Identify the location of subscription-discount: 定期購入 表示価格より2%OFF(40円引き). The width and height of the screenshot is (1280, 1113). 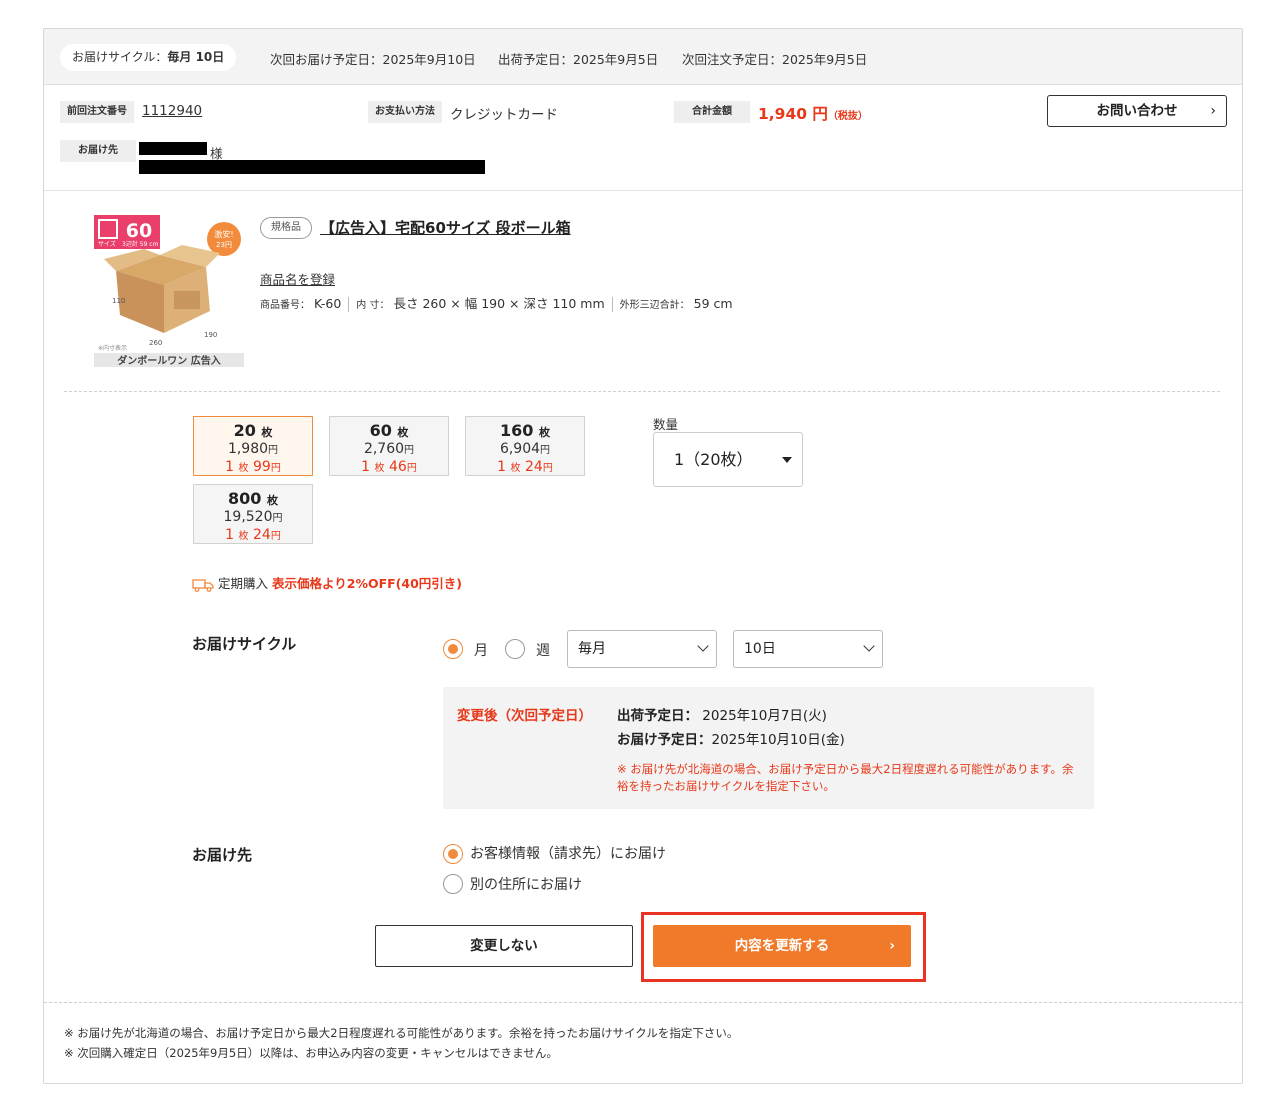
(327, 582).